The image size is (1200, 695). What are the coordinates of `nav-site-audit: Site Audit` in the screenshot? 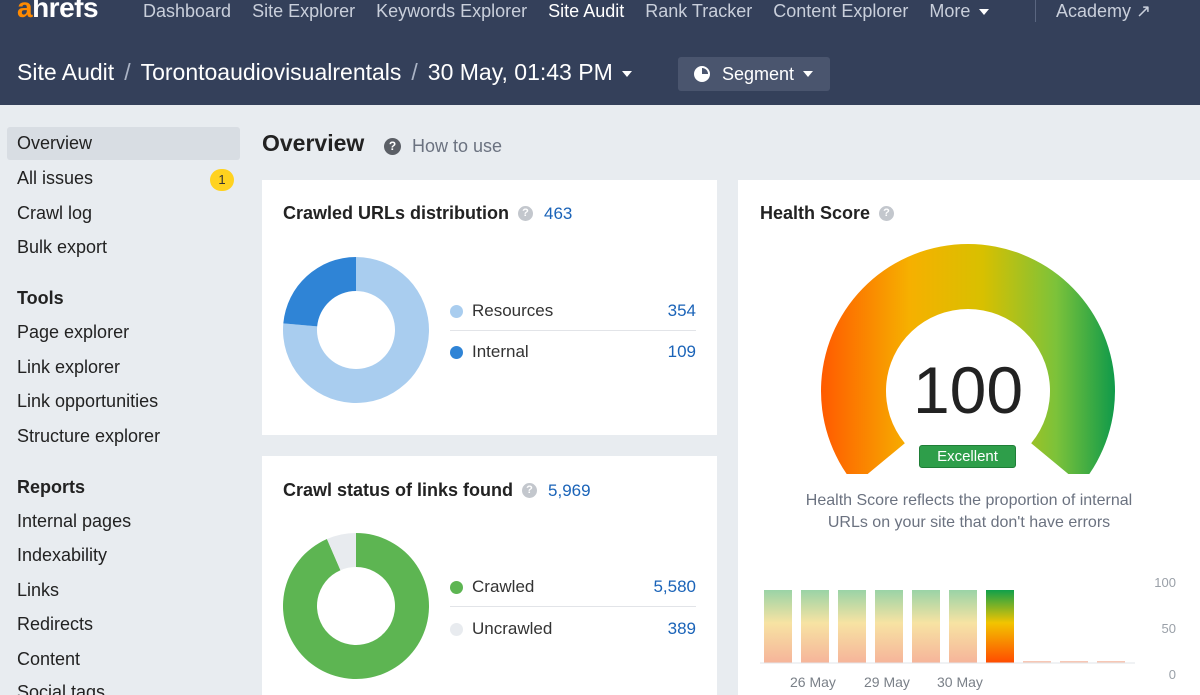 It's located at (586, 11).